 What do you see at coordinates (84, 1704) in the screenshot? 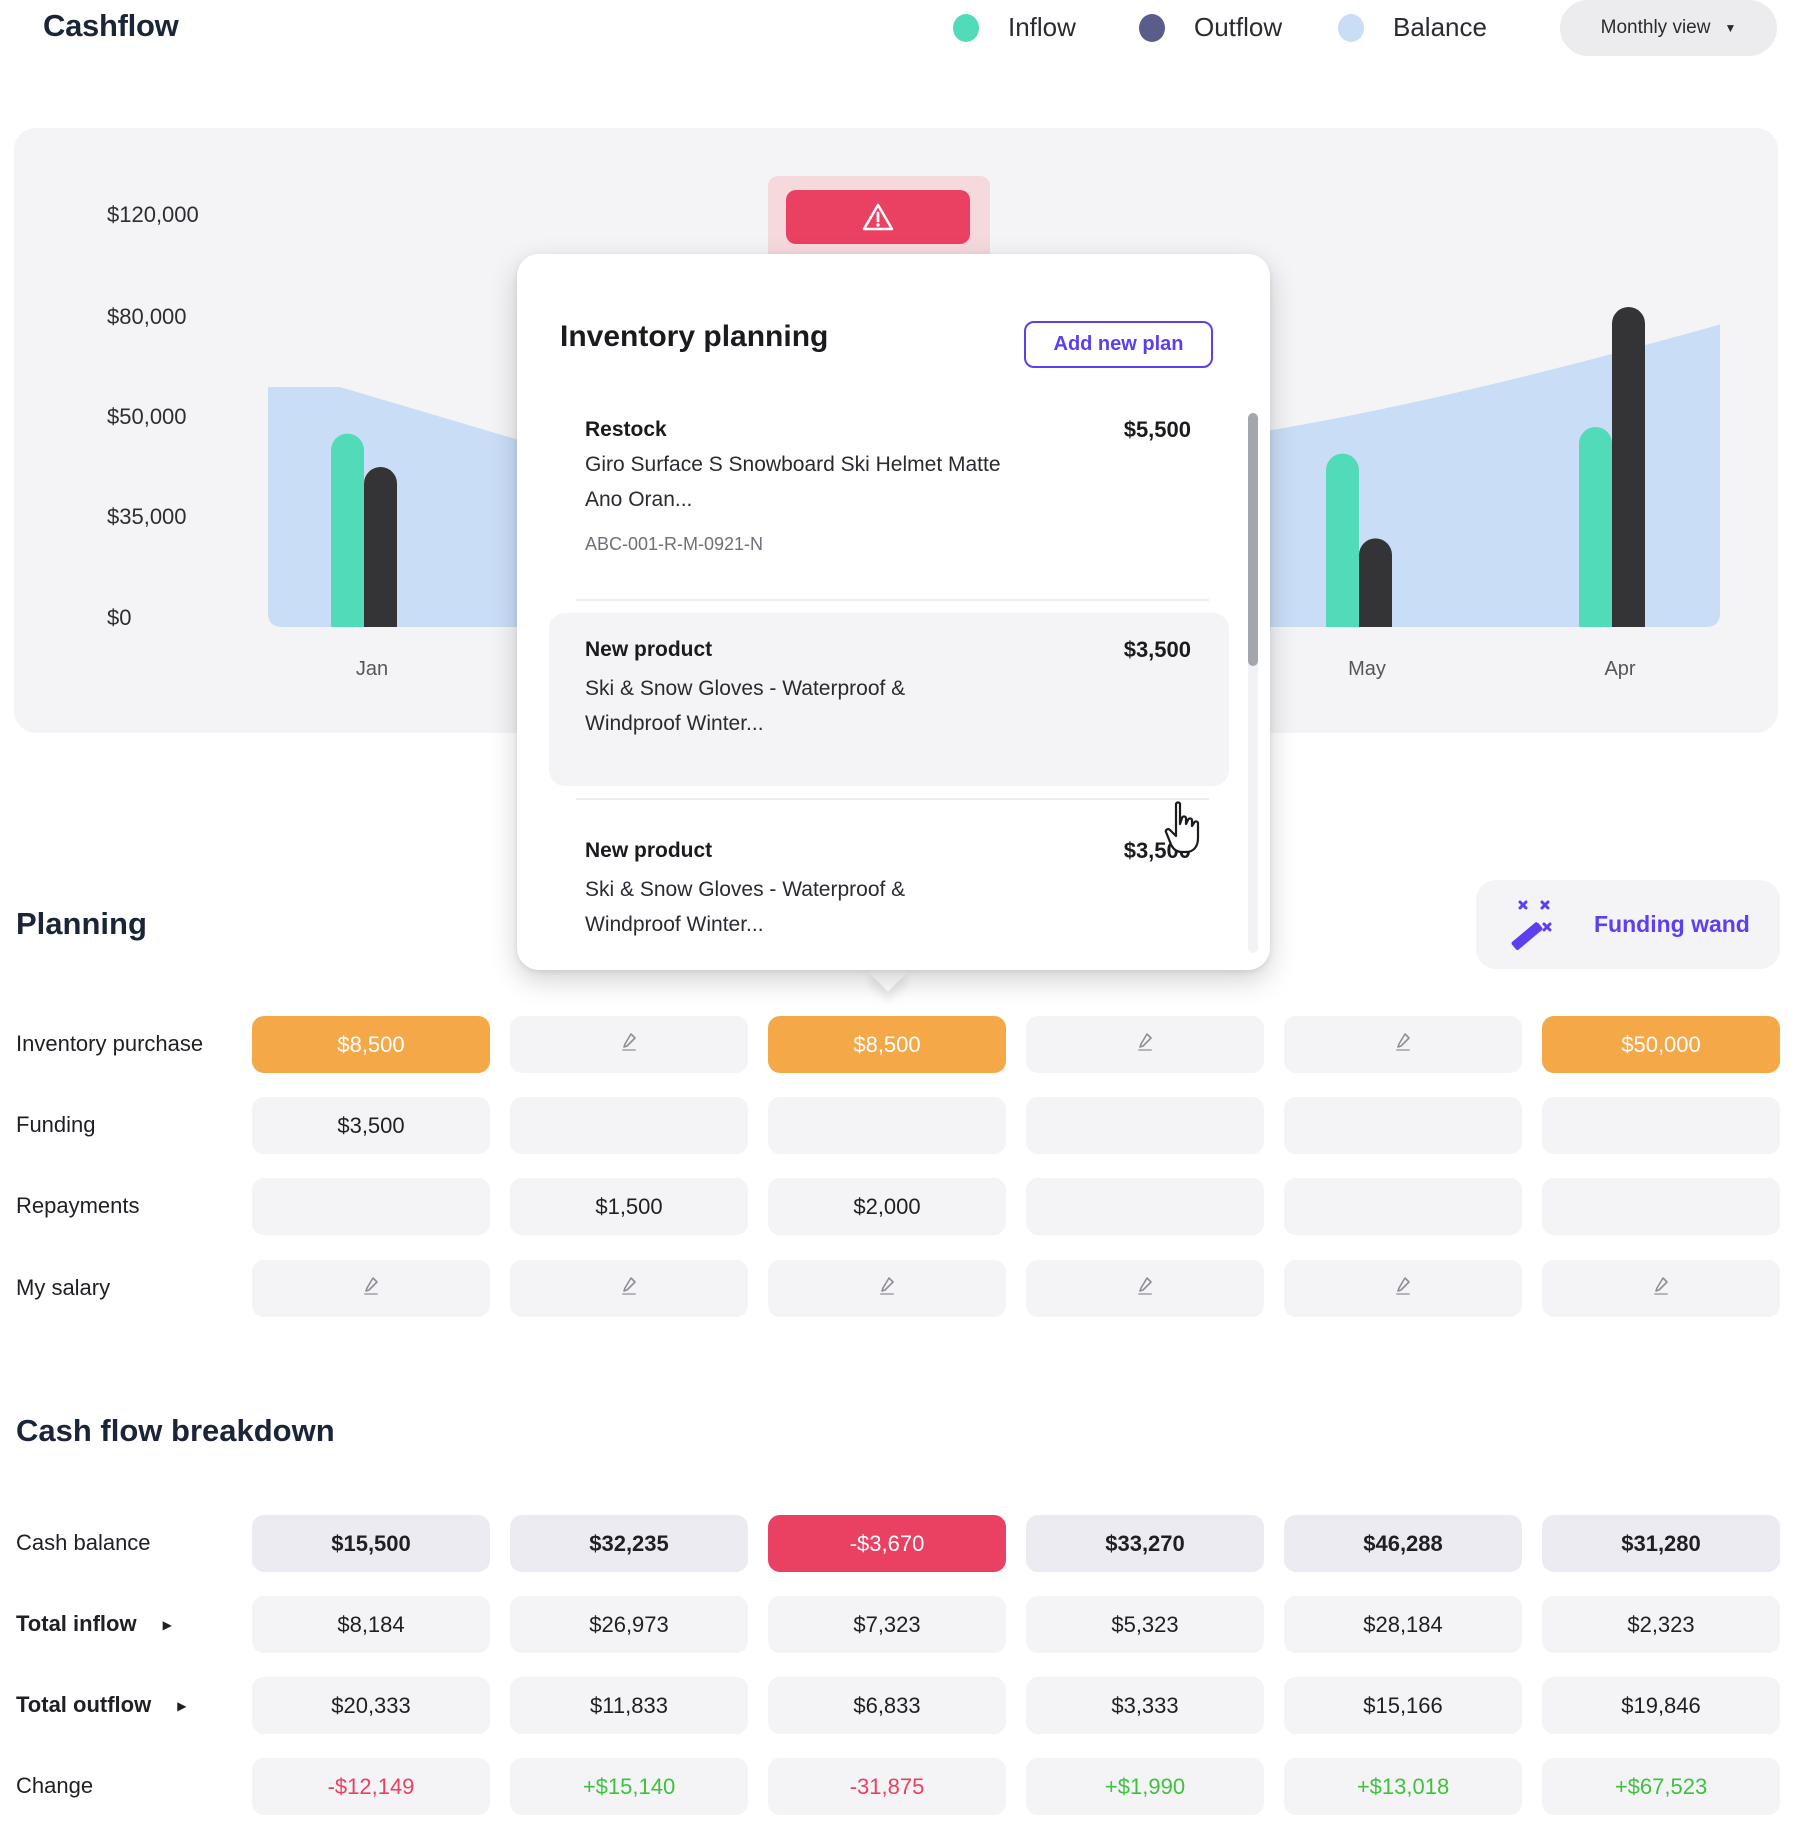
I see `row-label-text: Total outflow` at bounding box center [84, 1704].